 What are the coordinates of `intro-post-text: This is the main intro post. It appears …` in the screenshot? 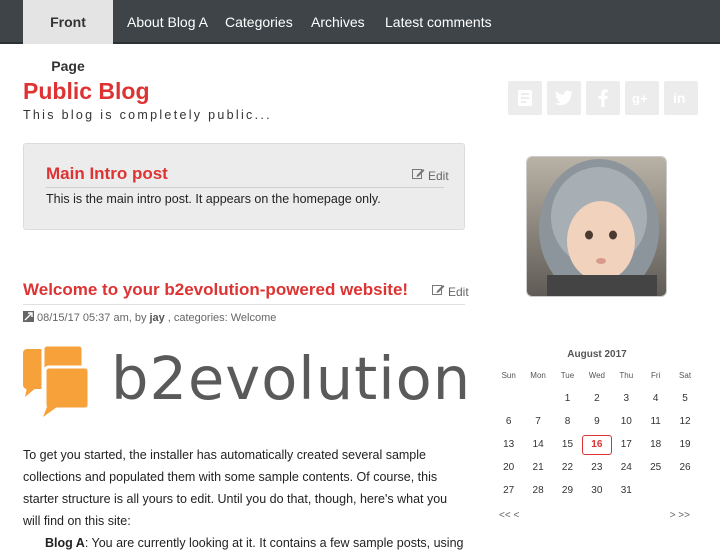 It's located at (213, 199).